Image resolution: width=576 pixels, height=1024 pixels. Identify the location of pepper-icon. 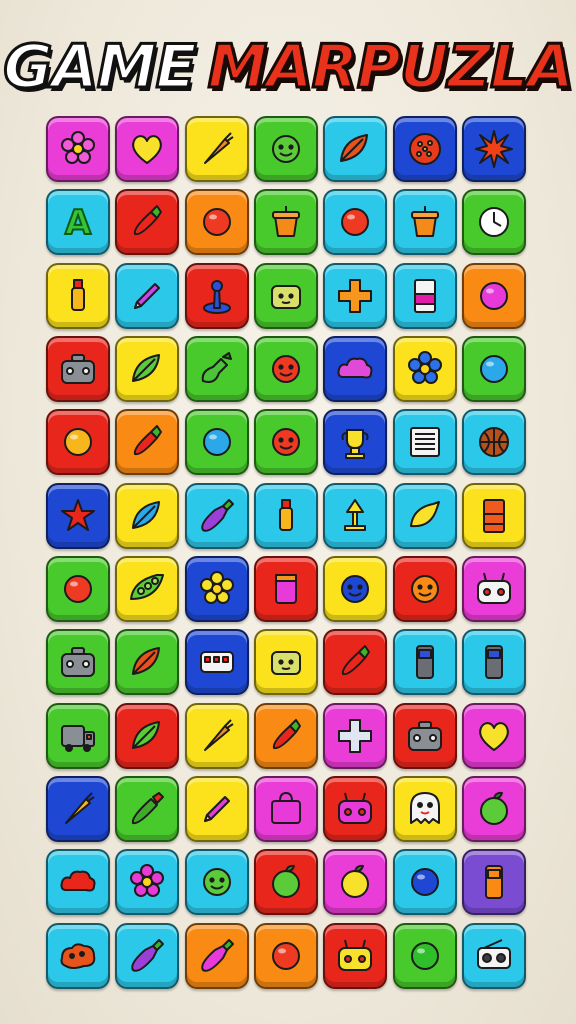
(286, 733).